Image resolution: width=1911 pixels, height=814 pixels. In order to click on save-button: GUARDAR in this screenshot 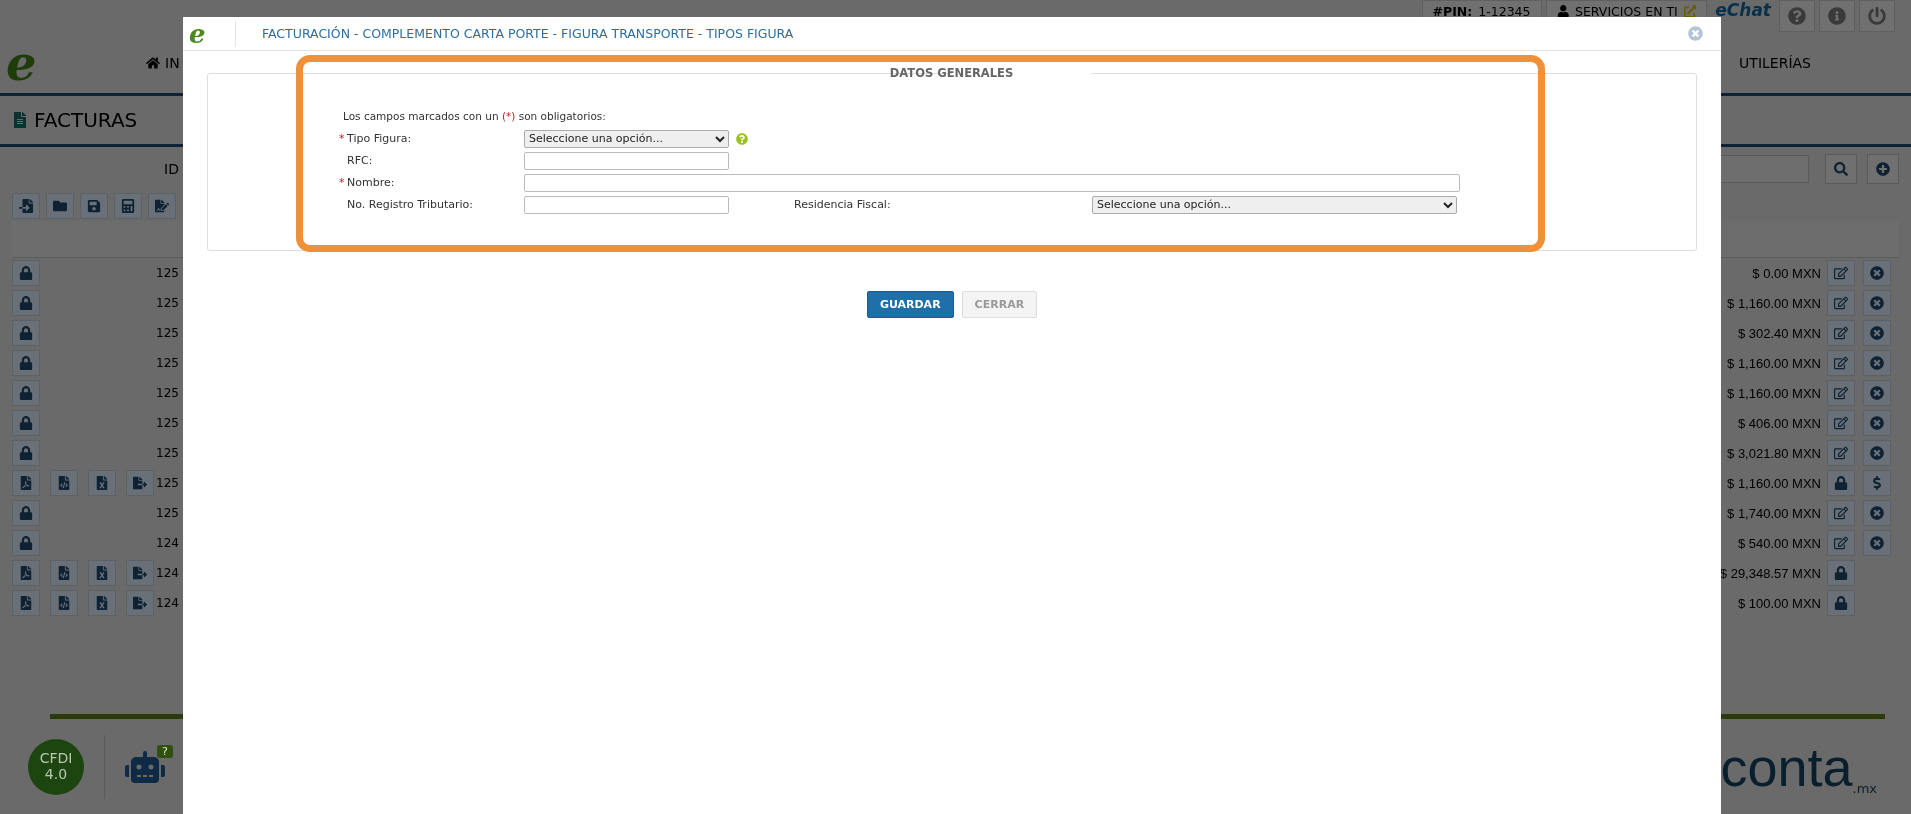, I will do `click(910, 304)`.